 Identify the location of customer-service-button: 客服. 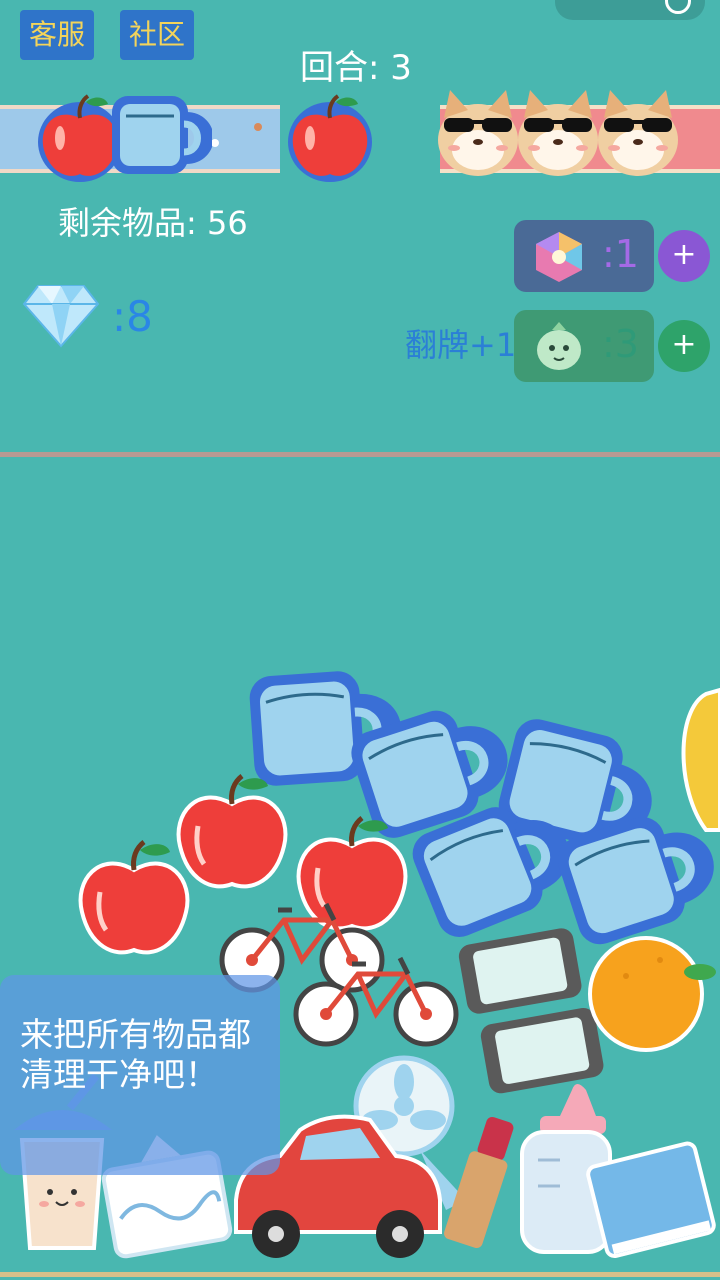
(57, 35).